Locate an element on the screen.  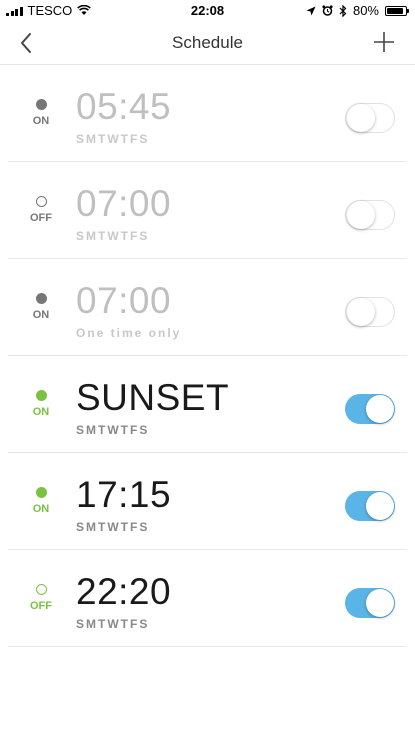
battery-icon is located at coordinates (397, 10).